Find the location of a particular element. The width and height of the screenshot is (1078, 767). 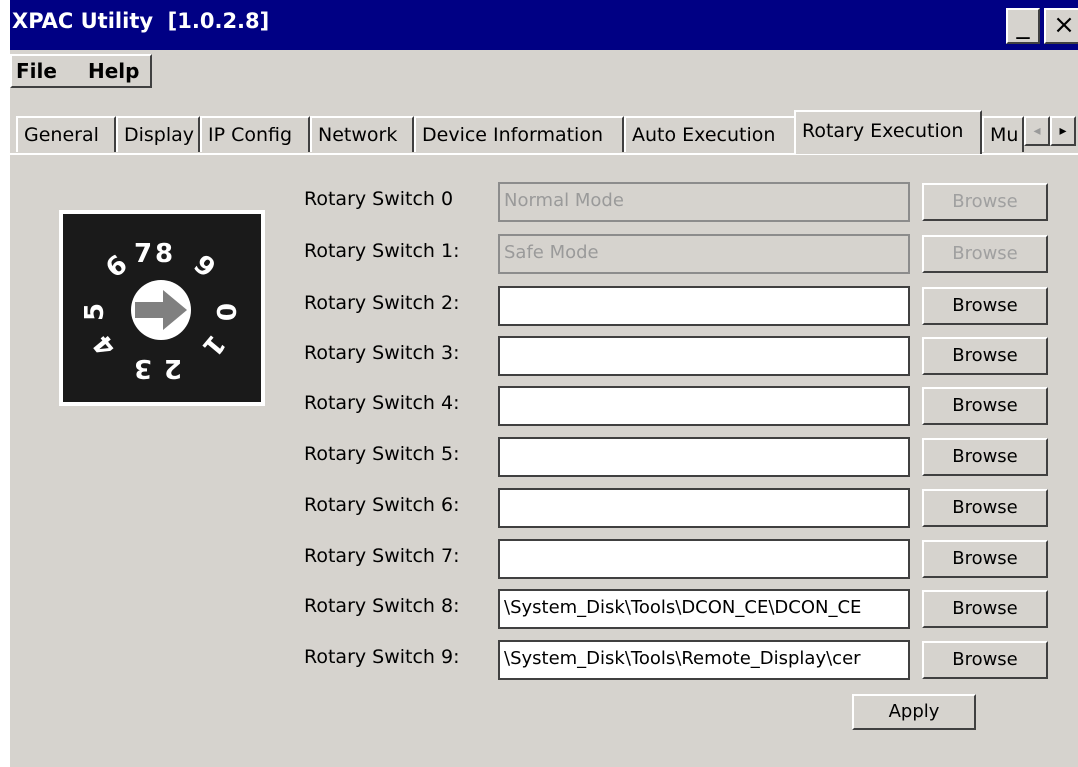

menu-help: Help is located at coordinates (113, 71).